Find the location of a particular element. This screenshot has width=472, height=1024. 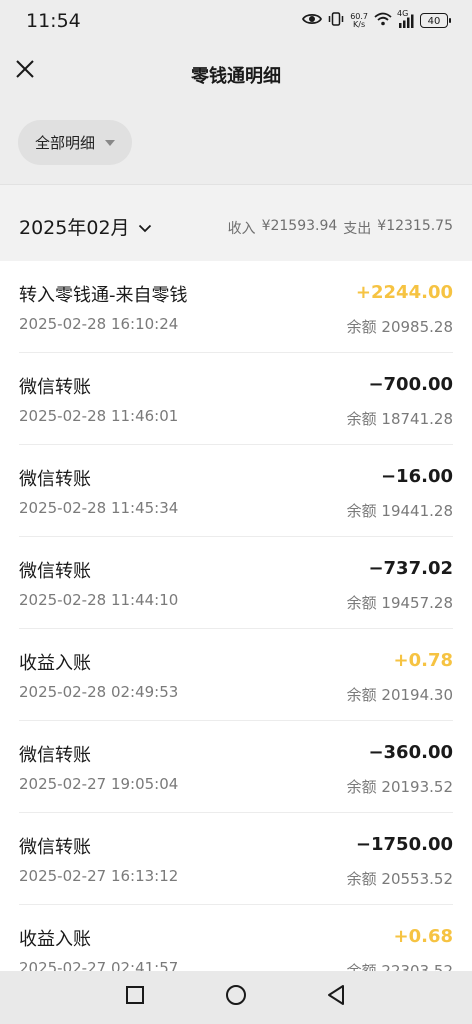

transaction-amount: −1750.00 is located at coordinates (404, 844).